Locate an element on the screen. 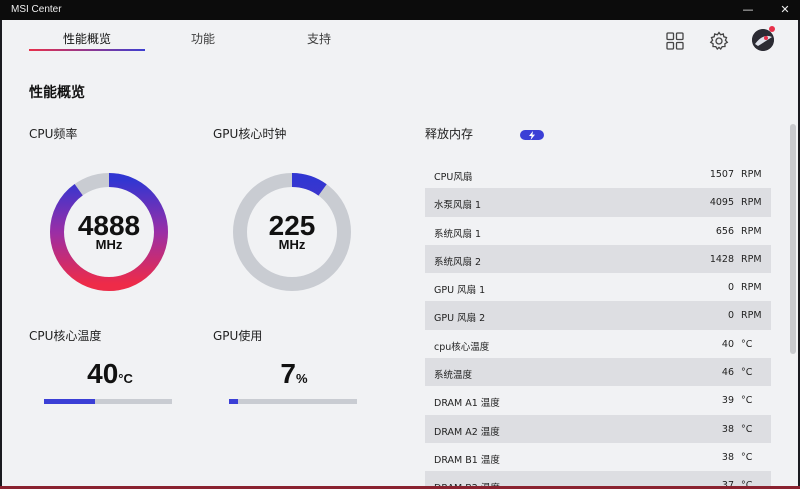 The image size is (800, 489). cpu-temp-bar-fill is located at coordinates (70, 401).